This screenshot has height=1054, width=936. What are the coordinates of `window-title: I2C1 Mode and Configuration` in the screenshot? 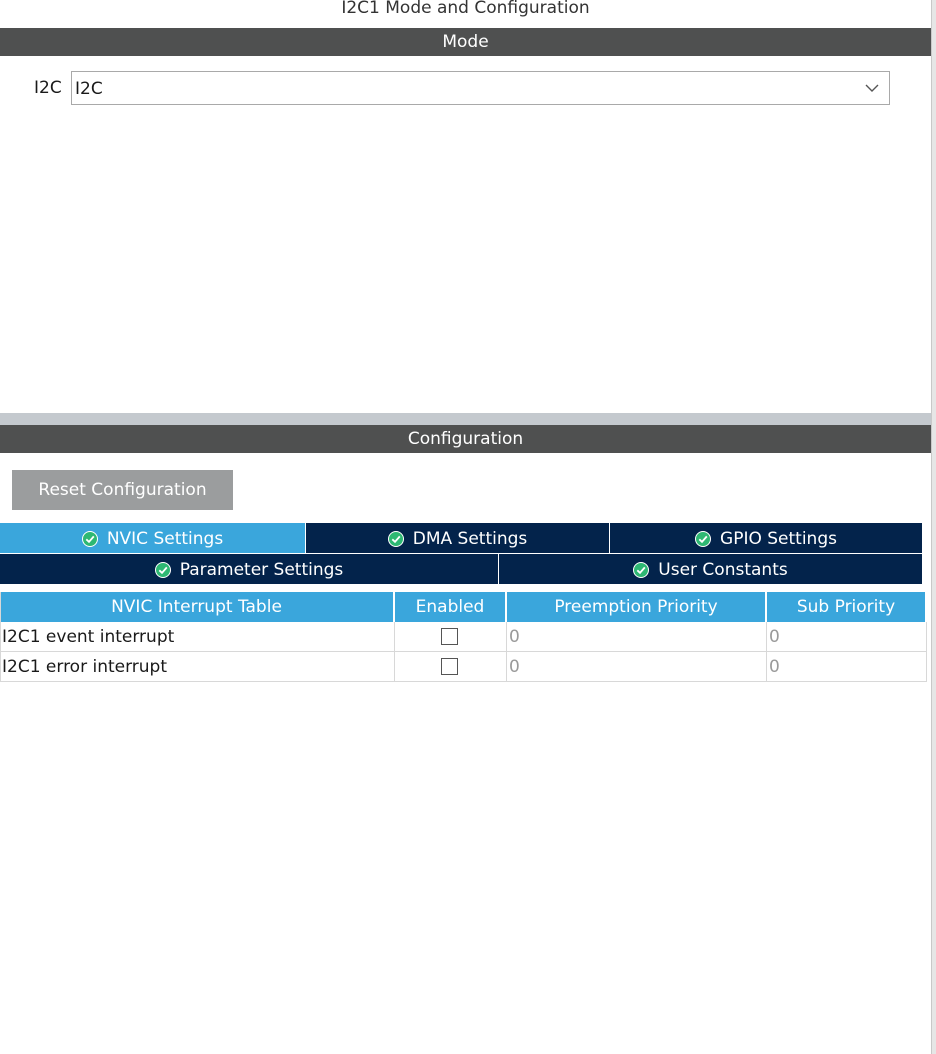 It's located at (465, 9).